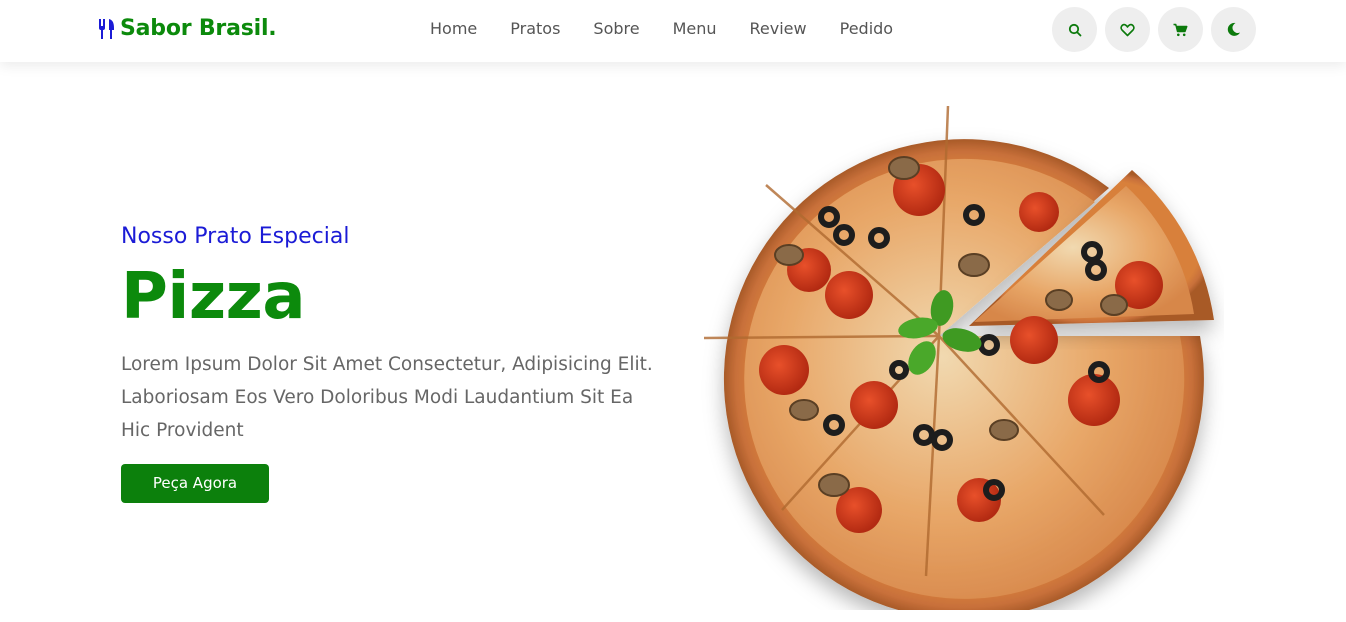 This screenshot has height=622, width=1346. What do you see at coordinates (198, 28) in the screenshot?
I see `logo-text: Sabor Brasil.` at bounding box center [198, 28].